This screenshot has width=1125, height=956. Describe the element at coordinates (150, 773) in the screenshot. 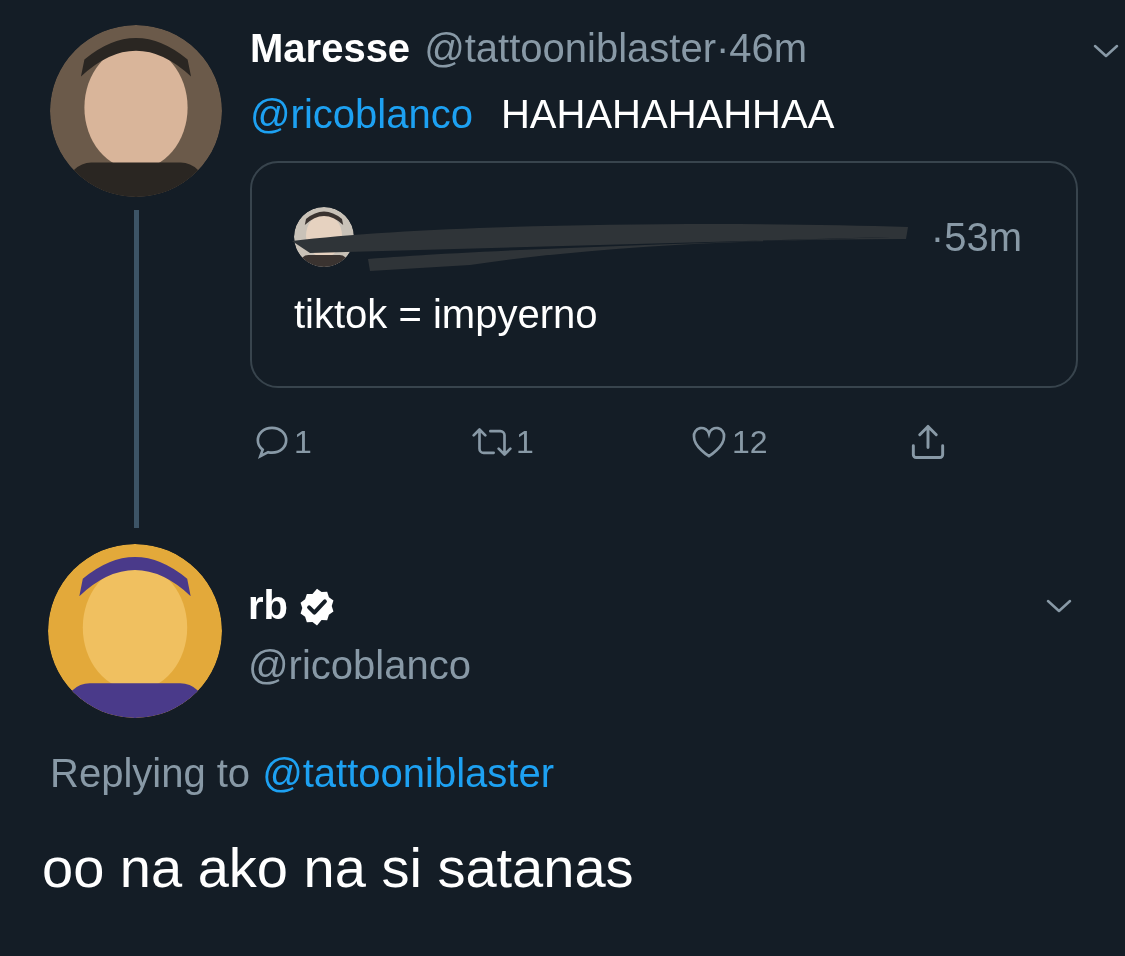

I see `replying-label: Replying to` at that location.